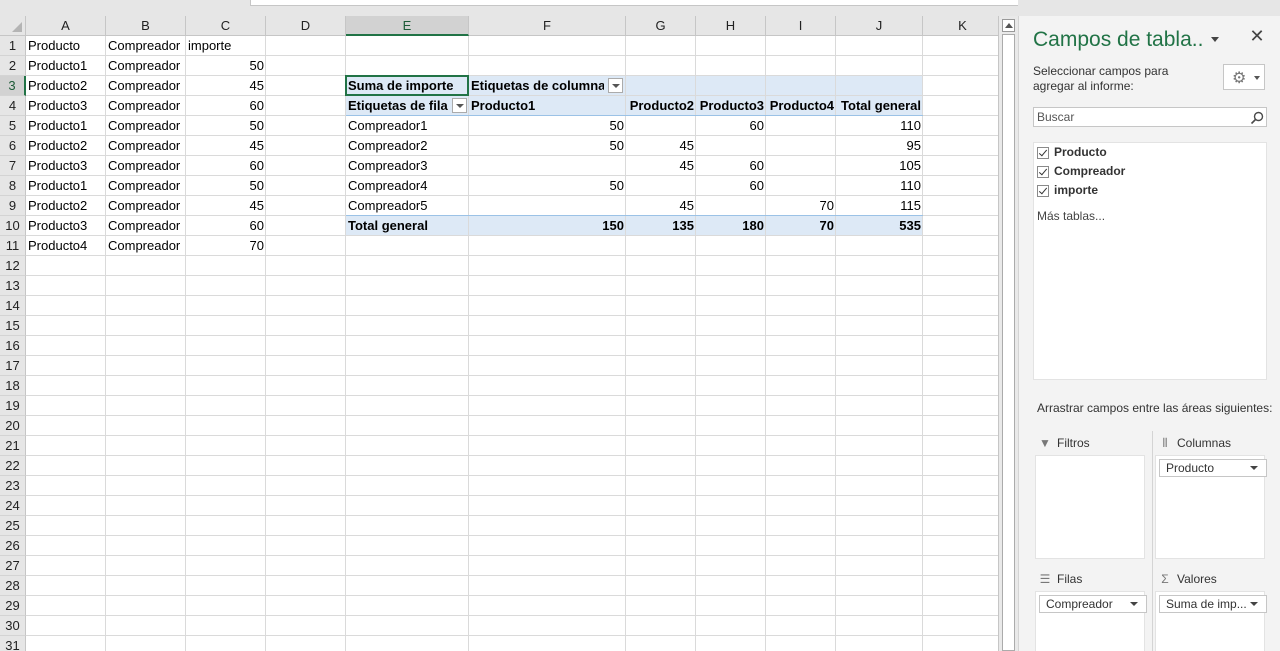 This screenshot has height=651, width=1280. I want to click on source-header-cell: Producto, so click(66, 46).